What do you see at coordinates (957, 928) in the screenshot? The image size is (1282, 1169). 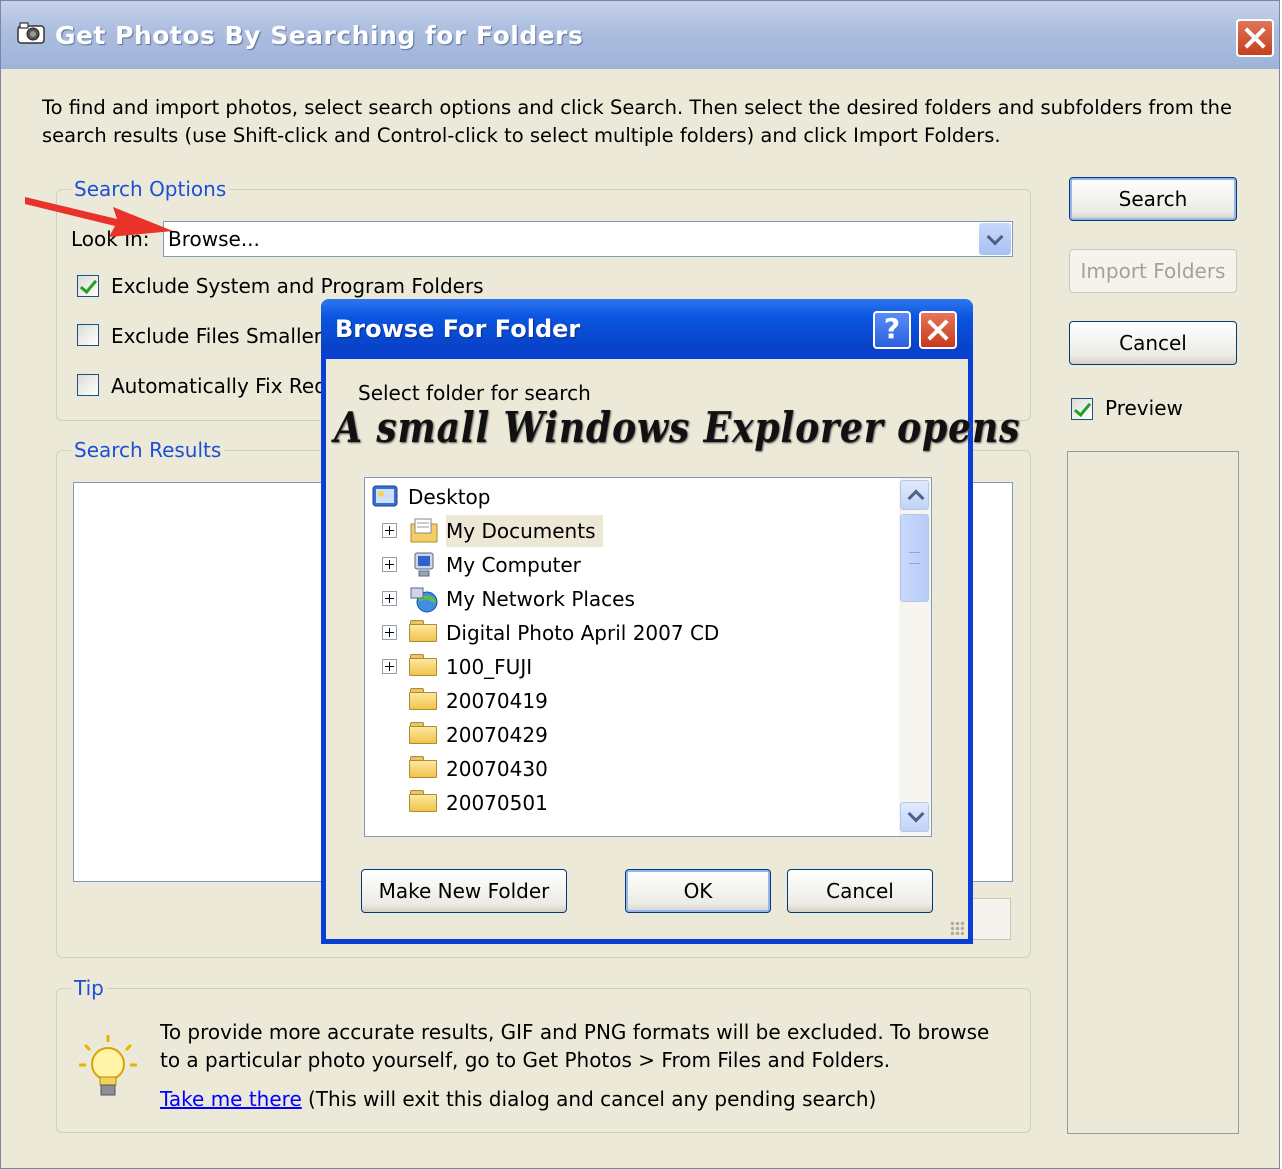 I see `resize-grip-icon` at bounding box center [957, 928].